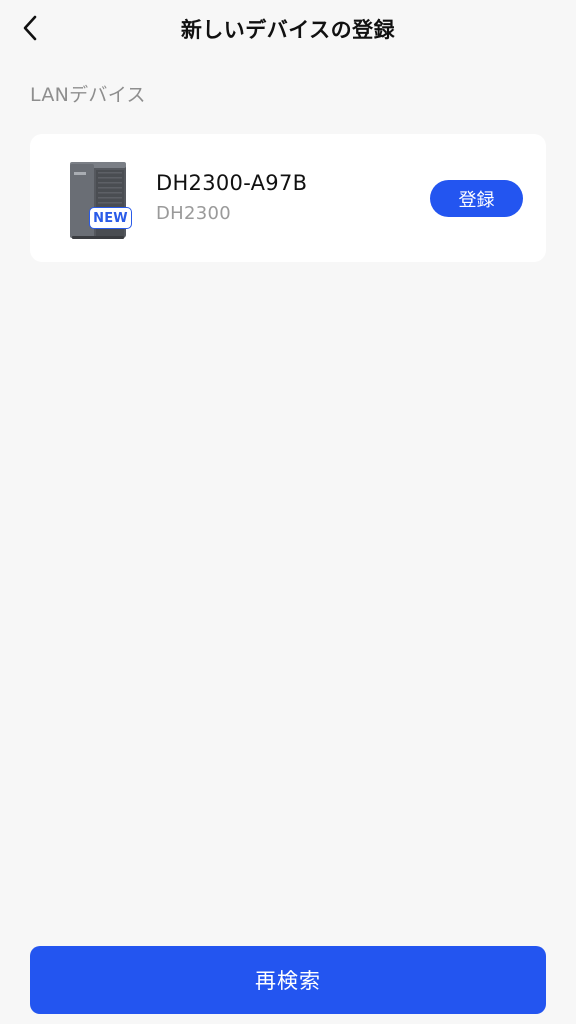 Image resolution: width=576 pixels, height=1024 pixels. Describe the element at coordinates (288, 980) in the screenshot. I see `rescan-button: 再検索` at that location.